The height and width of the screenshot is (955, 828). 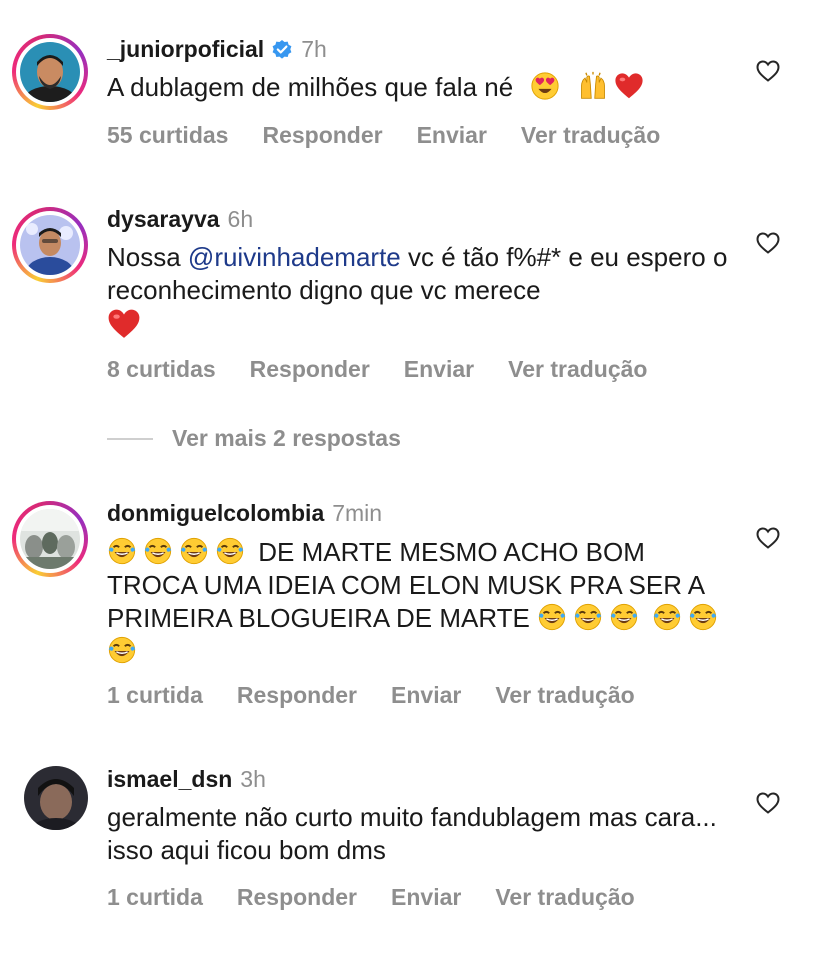 What do you see at coordinates (130, 438) in the screenshot?
I see `divider` at bounding box center [130, 438].